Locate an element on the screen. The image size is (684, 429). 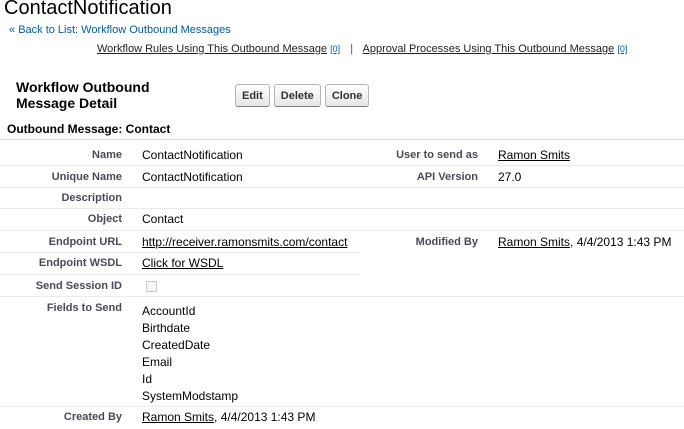
object-label: Object is located at coordinates (104, 219).